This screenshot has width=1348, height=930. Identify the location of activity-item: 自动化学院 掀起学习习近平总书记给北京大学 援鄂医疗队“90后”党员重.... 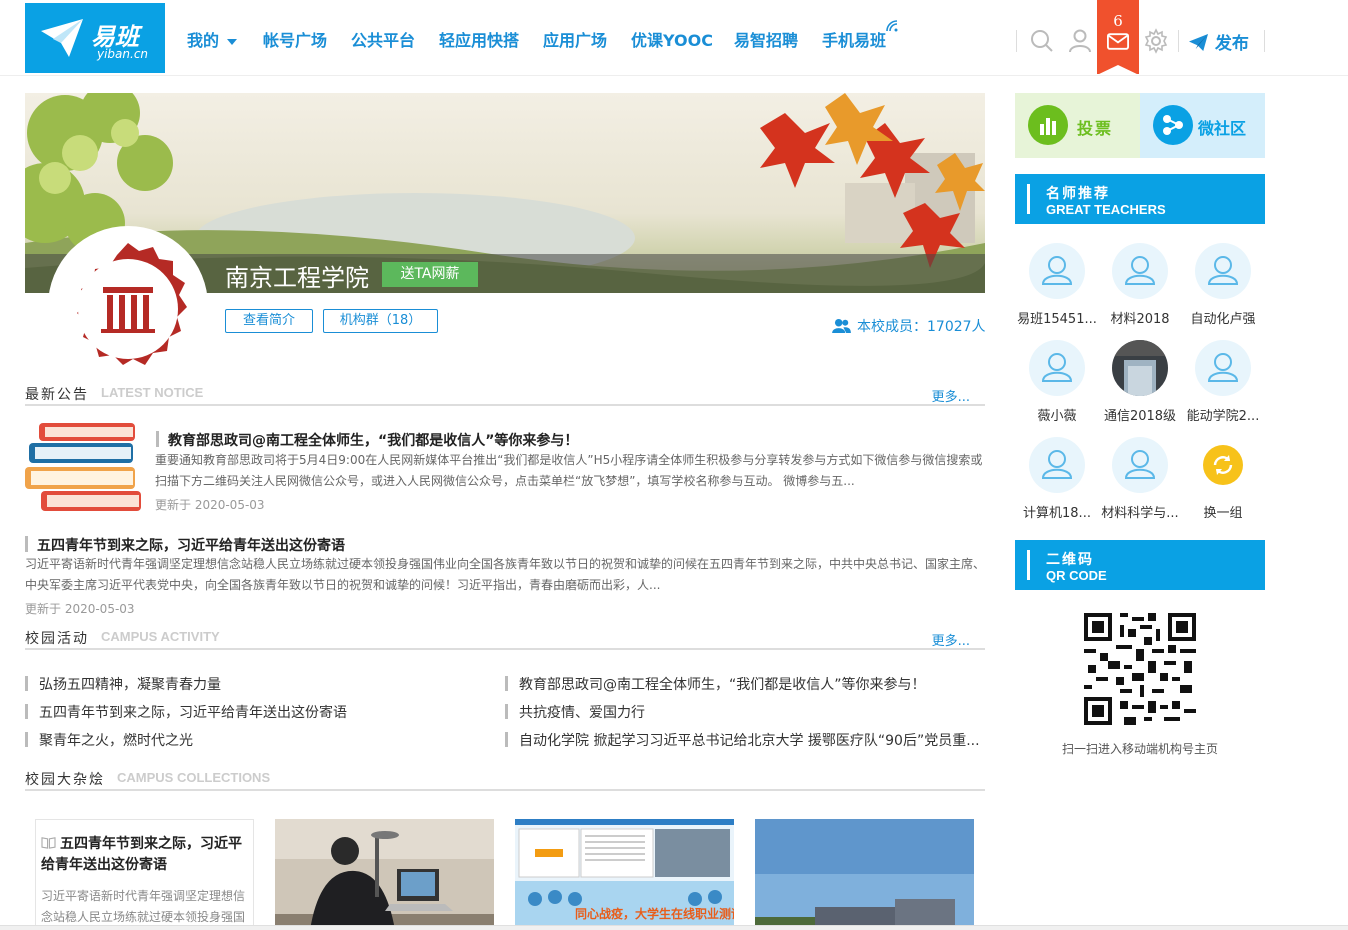
(746, 740).